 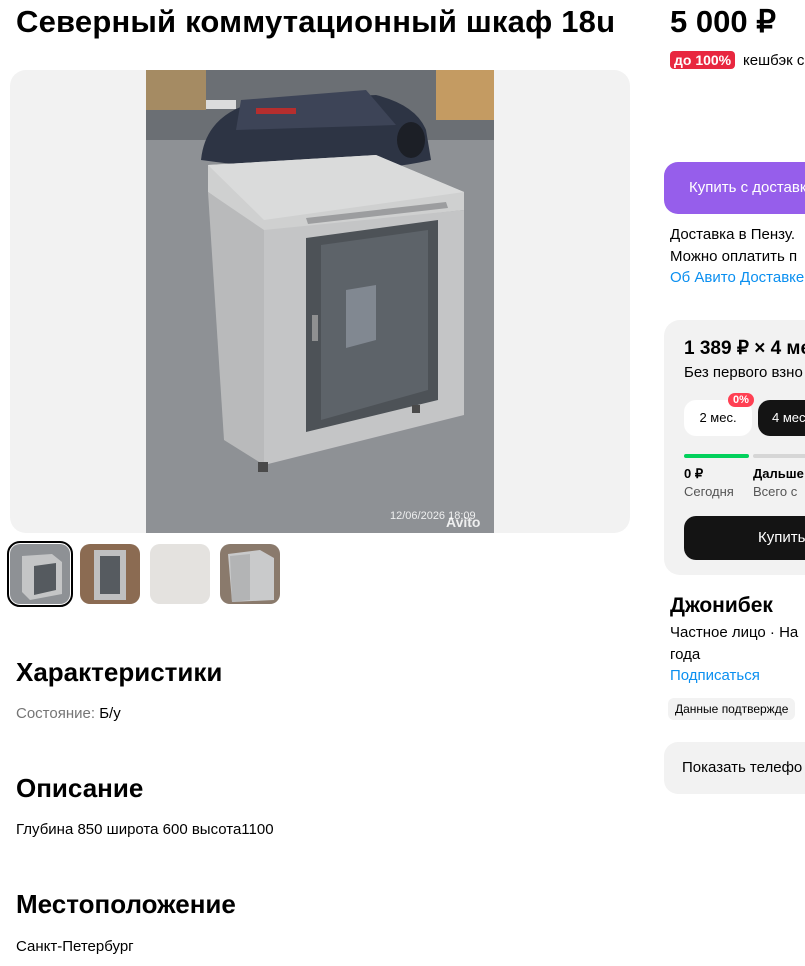 I want to click on cashback-text: кешбэк с, so click(x=774, y=60).